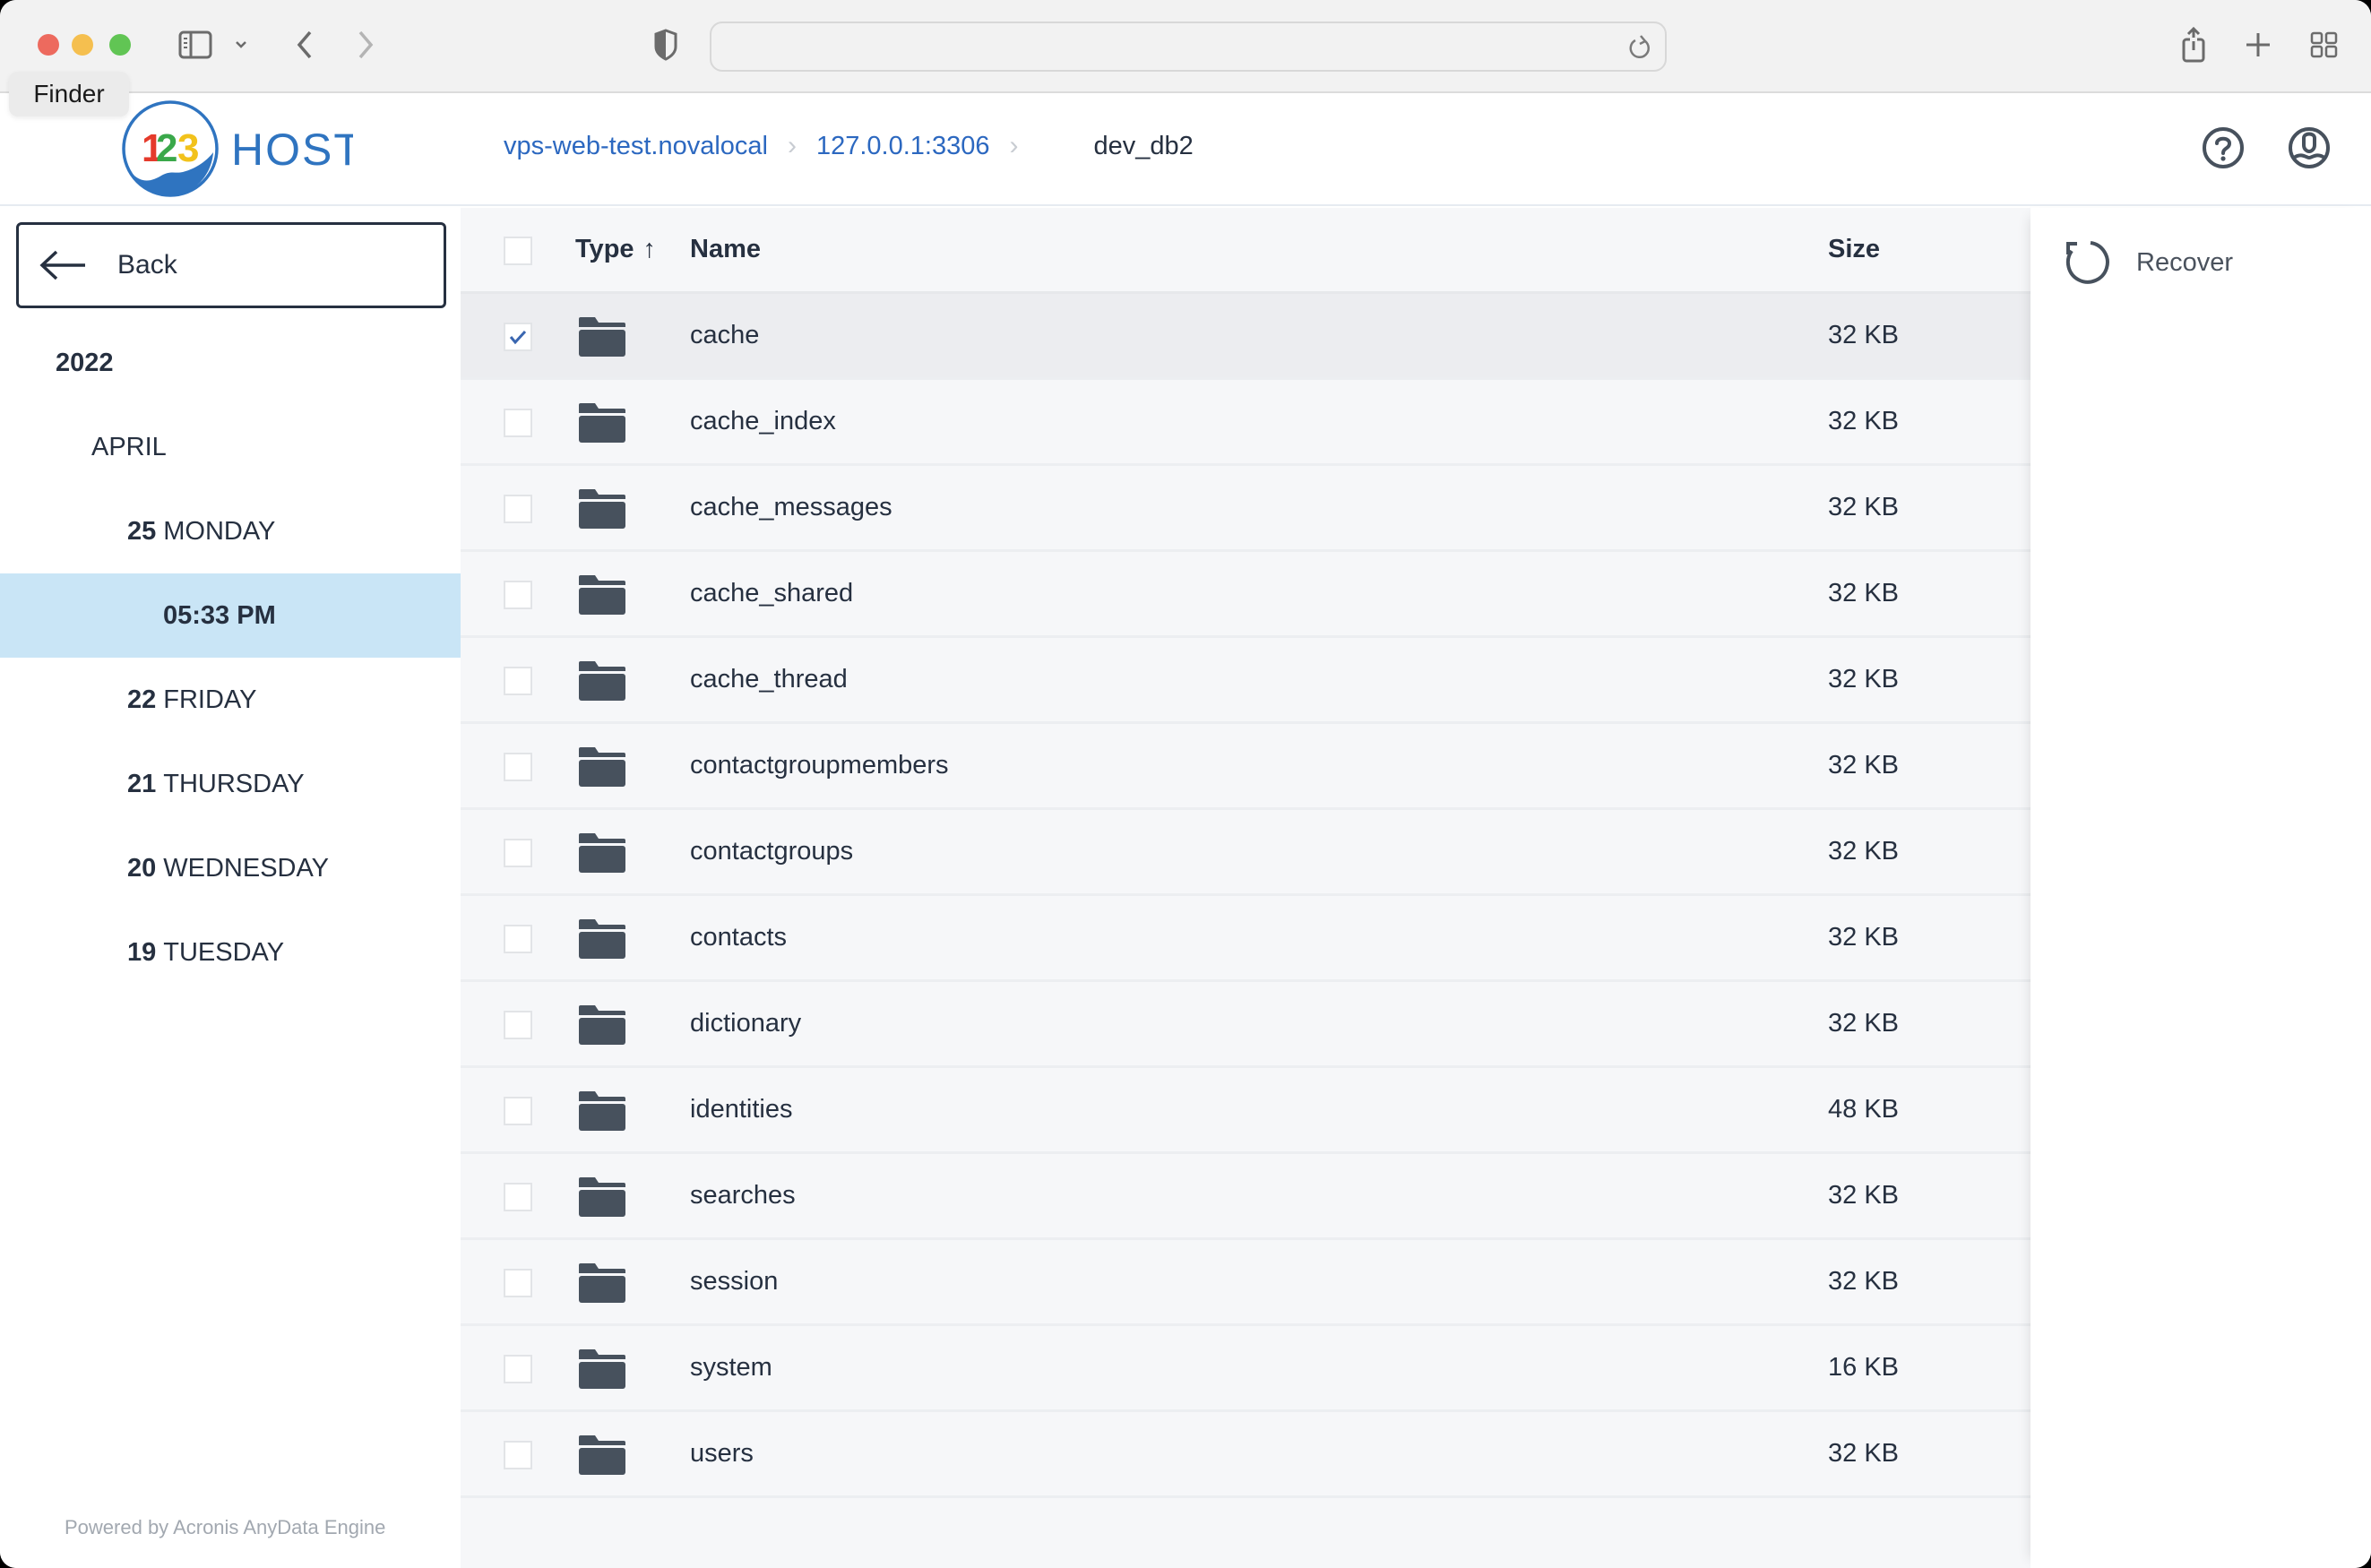 The width and height of the screenshot is (2371, 1568). What do you see at coordinates (722, 1454) in the screenshot?
I see `row-name: users` at bounding box center [722, 1454].